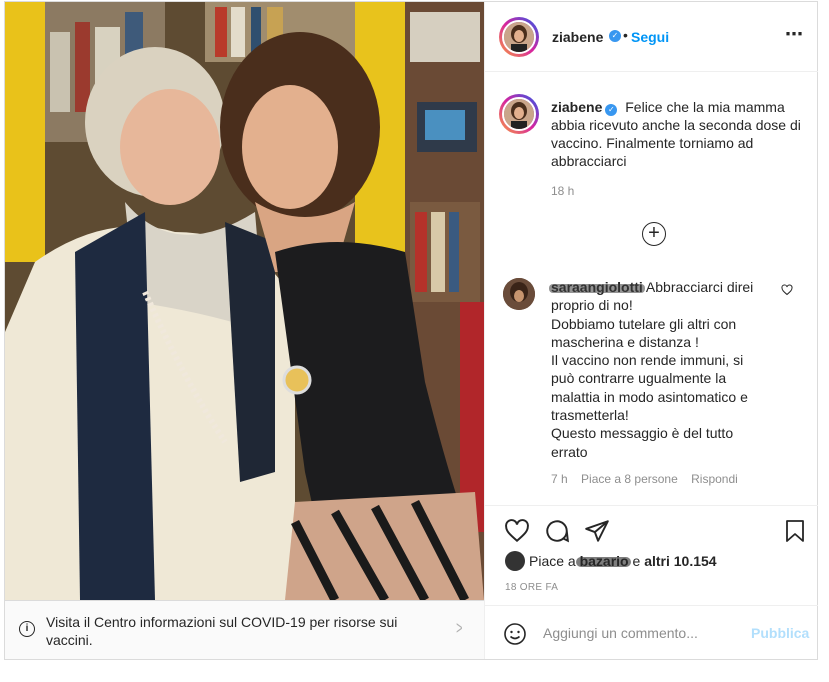 The width and height of the screenshot is (829, 682). What do you see at coordinates (643, 633) in the screenshot?
I see `comment-input` at bounding box center [643, 633].